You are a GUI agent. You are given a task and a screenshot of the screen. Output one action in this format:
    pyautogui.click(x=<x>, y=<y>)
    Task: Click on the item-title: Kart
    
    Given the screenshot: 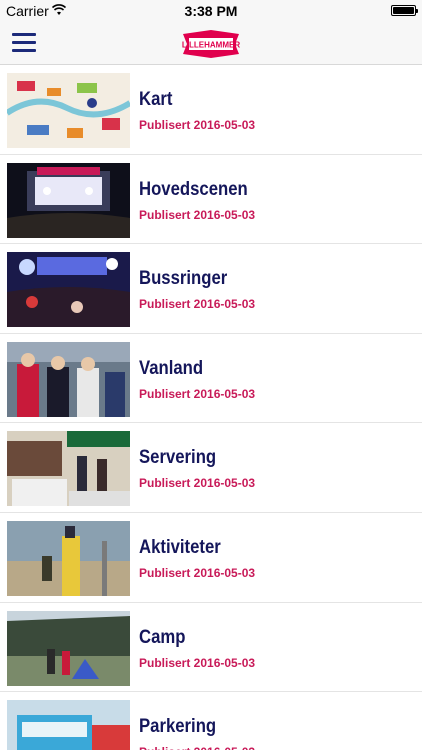 What is the action you would take?
    pyautogui.click(x=156, y=99)
    